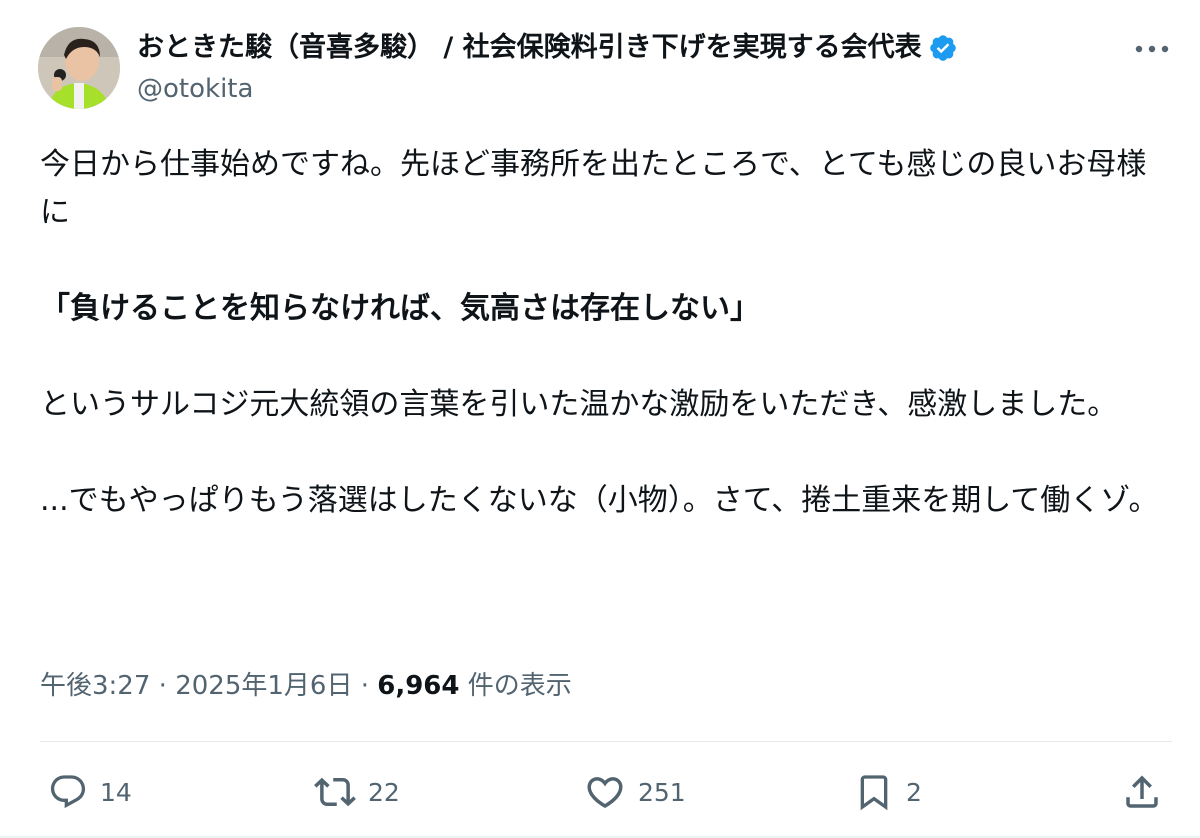 The width and height of the screenshot is (1200, 838). What do you see at coordinates (195, 89) in the screenshot?
I see `author-handle: @otokita` at bounding box center [195, 89].